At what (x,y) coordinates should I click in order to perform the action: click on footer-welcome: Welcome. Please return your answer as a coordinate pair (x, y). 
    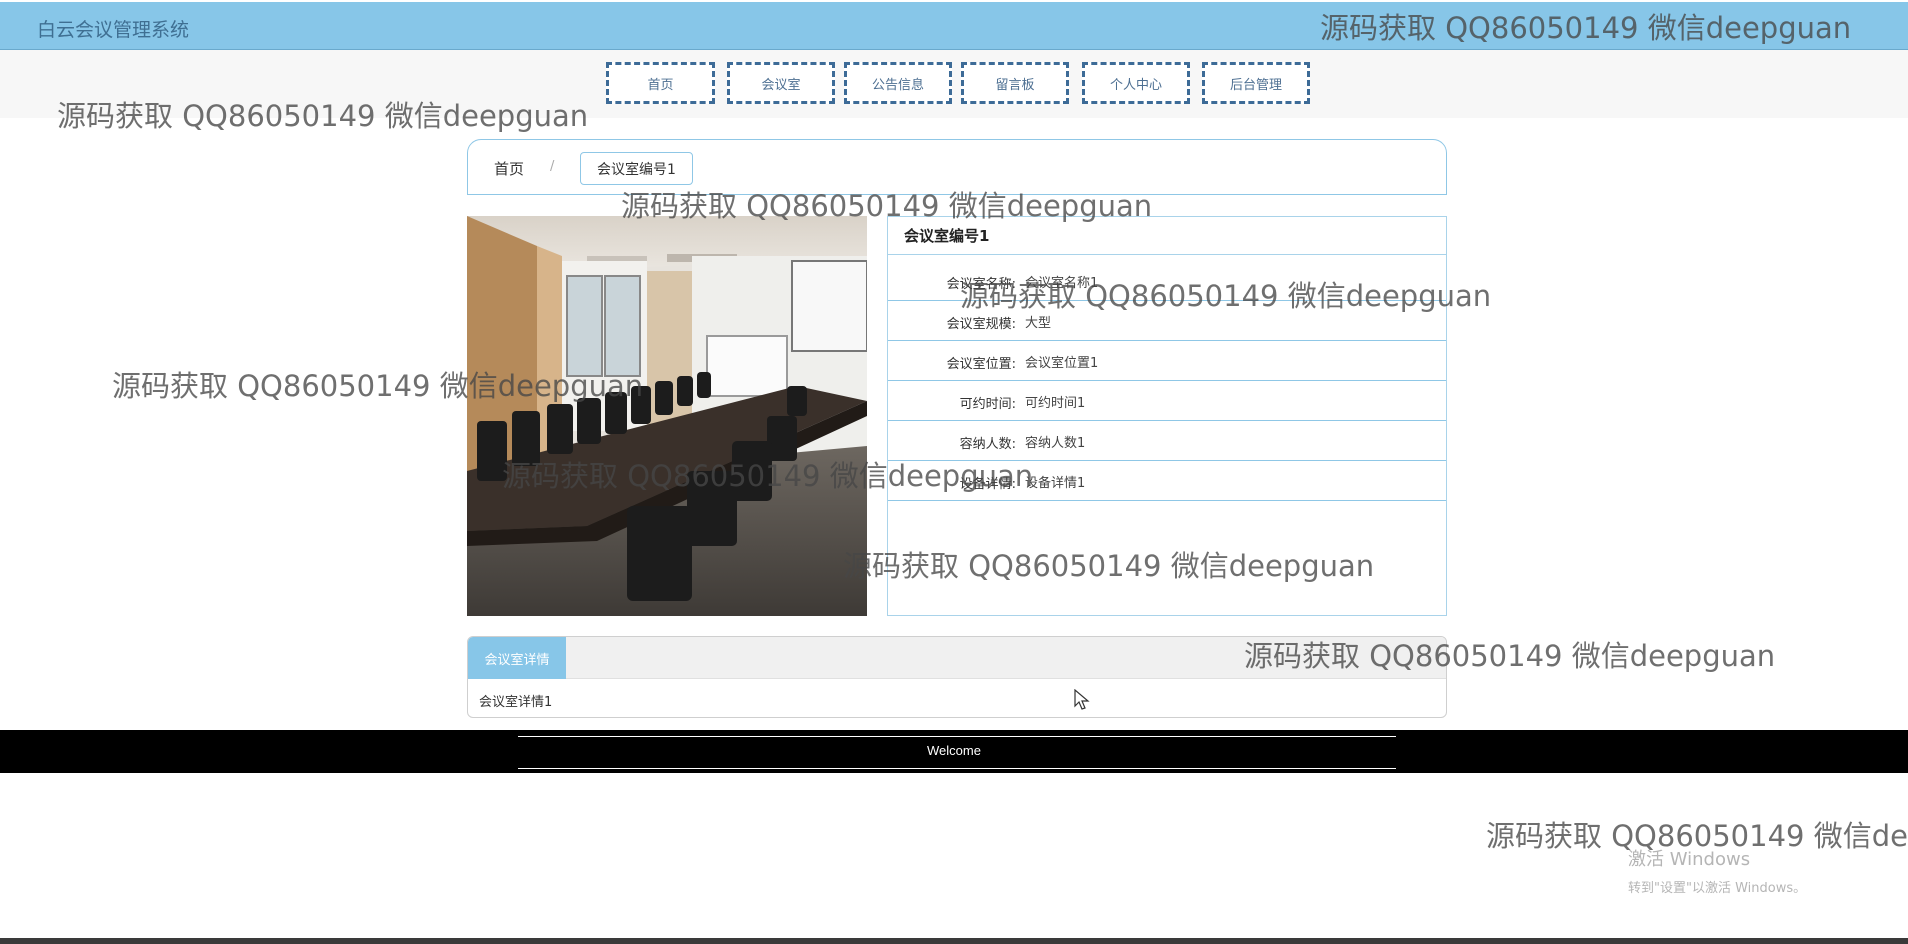
    Looking at the image, I should click on (954, 750).